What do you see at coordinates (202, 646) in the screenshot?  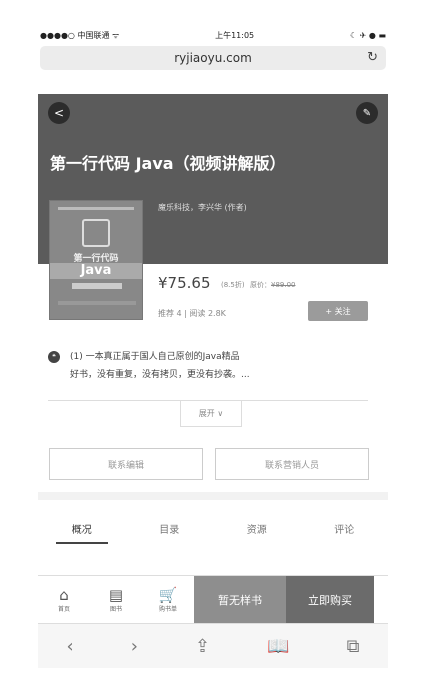 I see `share-icon: ⇪` at bounding box center [202, 646].